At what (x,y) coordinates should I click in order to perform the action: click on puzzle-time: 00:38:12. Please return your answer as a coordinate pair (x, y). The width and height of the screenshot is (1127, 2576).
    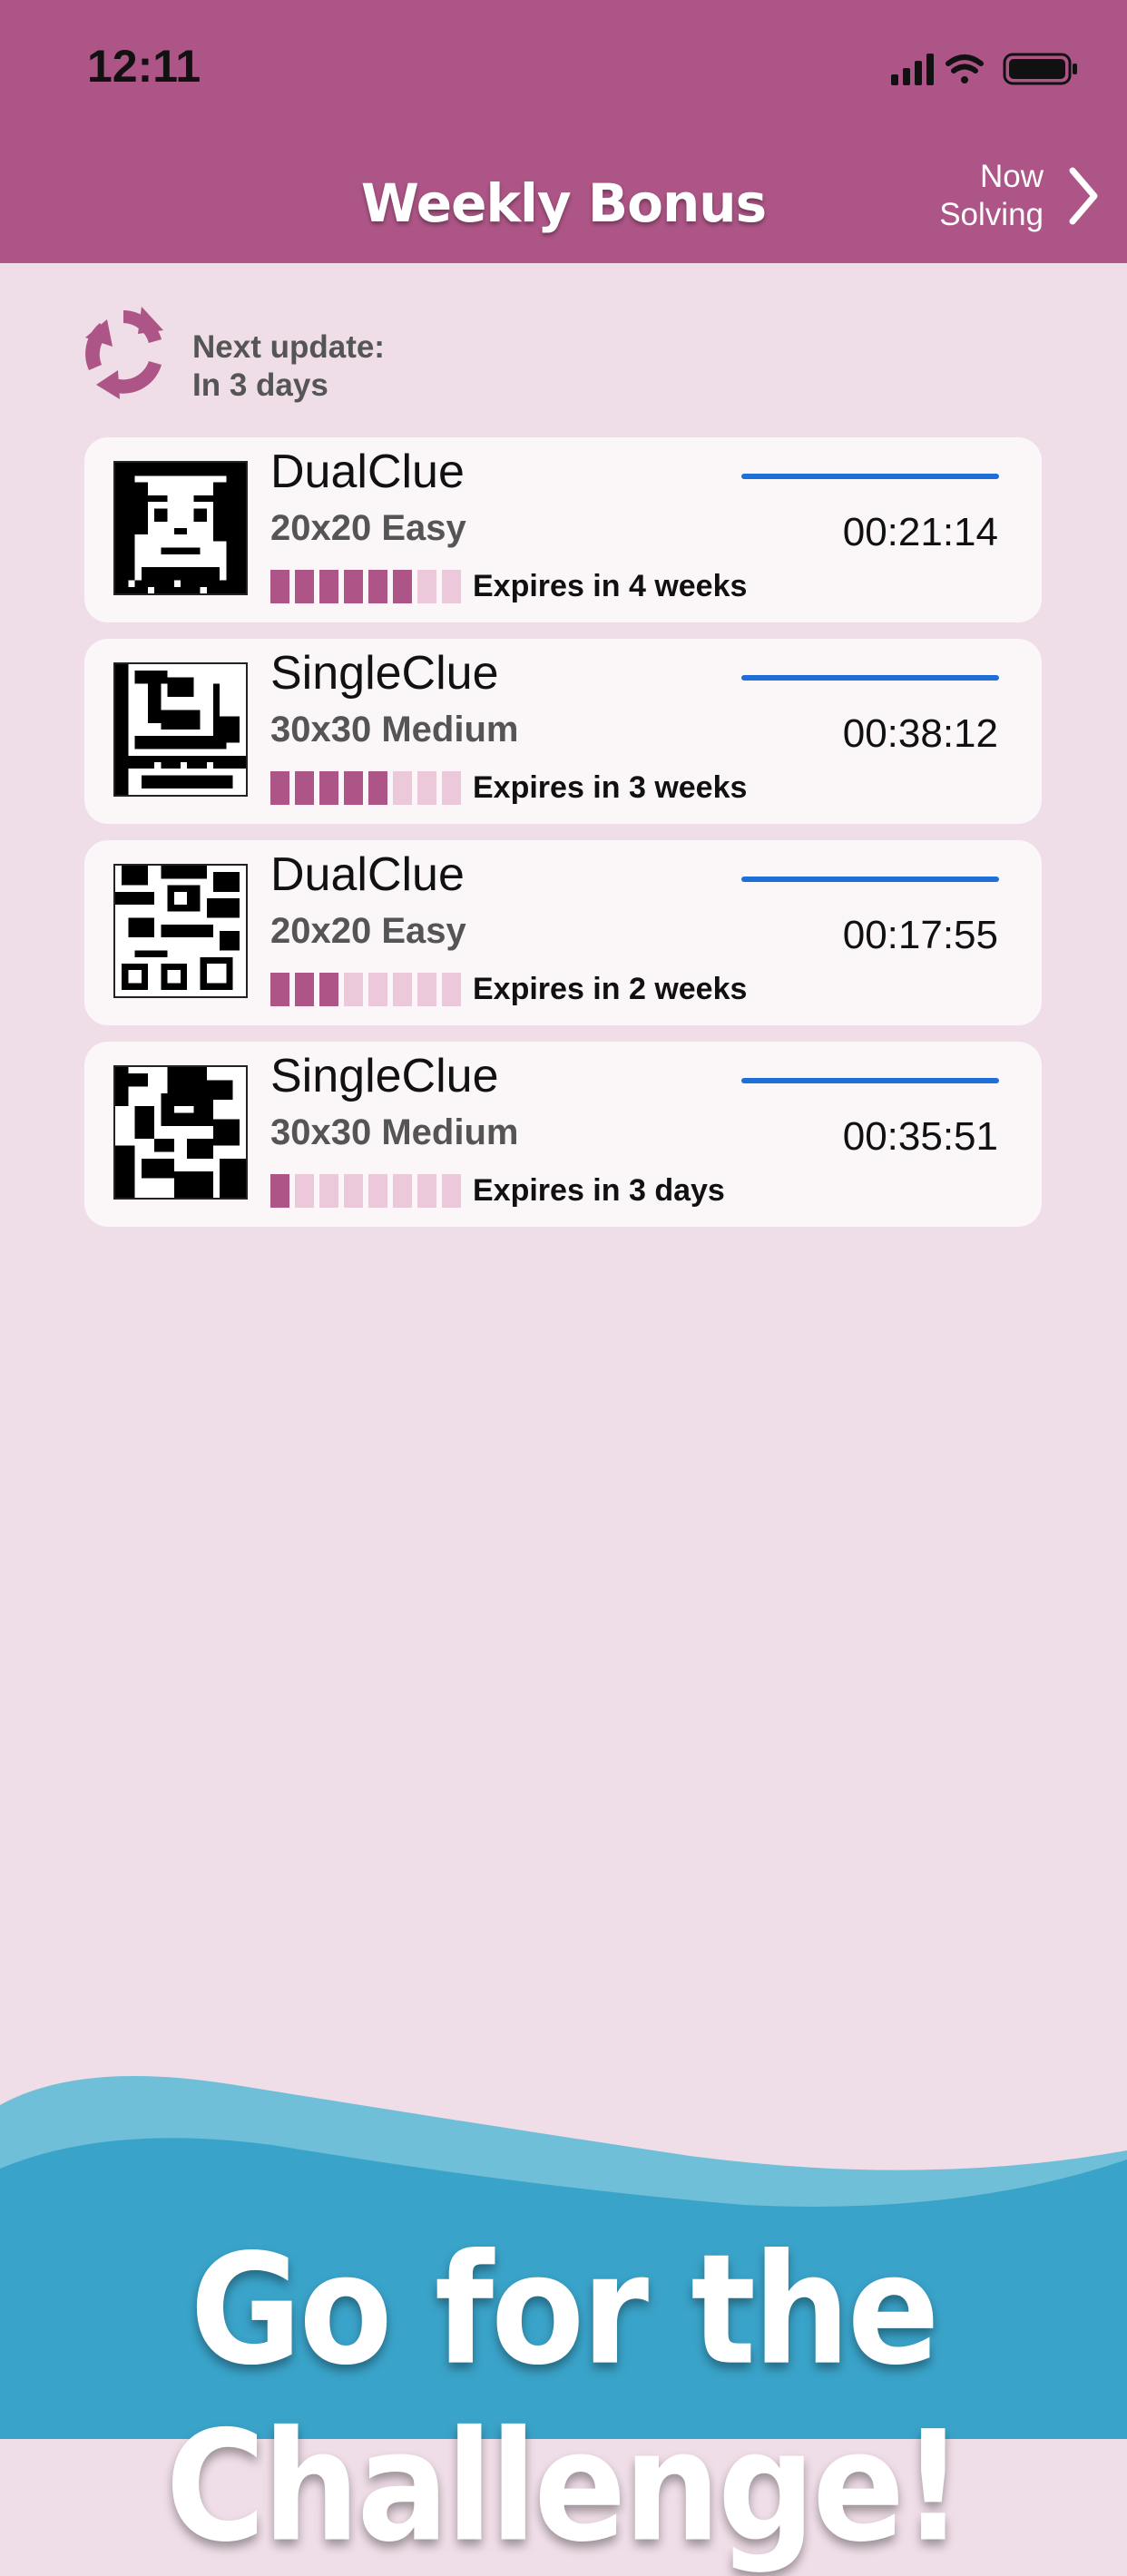
    Looking at the image, I should click on (920, 733).